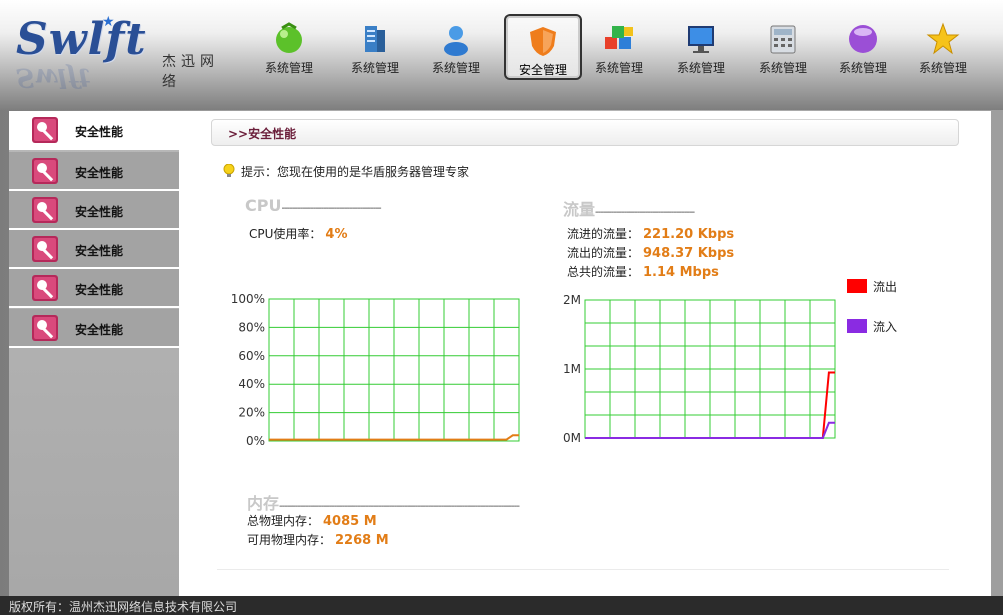 The height and width of the screenshot is (615, 1003). Describe the element at coordinates (283, 521) in the screenshot. I see `memory-total-label: 总物理内存：` at that location.